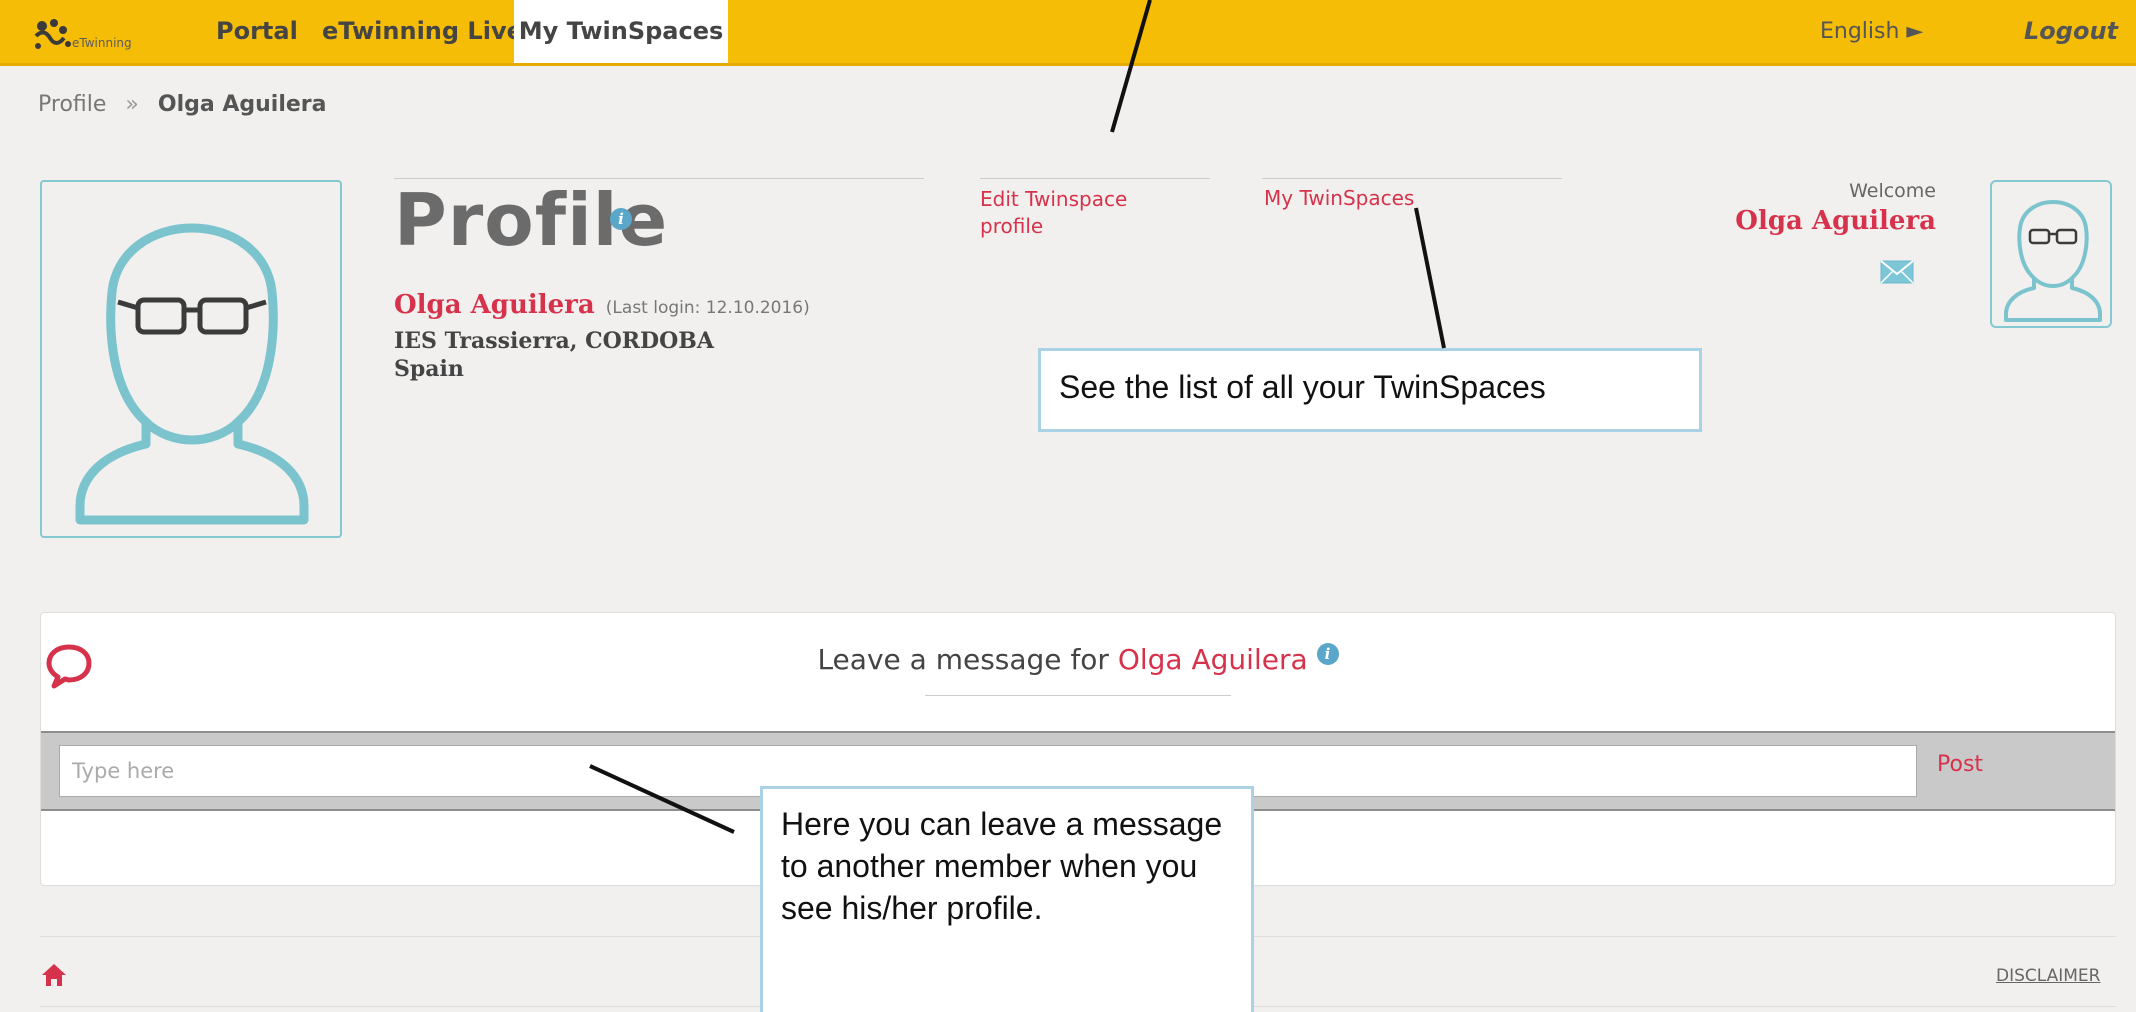 The height and width of the screenshot is (1012, 2136). Describe the element at coordinates (602, 305) in the screenshot. I see `user-line: Olga Aguilera (Last login: 12.10.2016)` at that location.